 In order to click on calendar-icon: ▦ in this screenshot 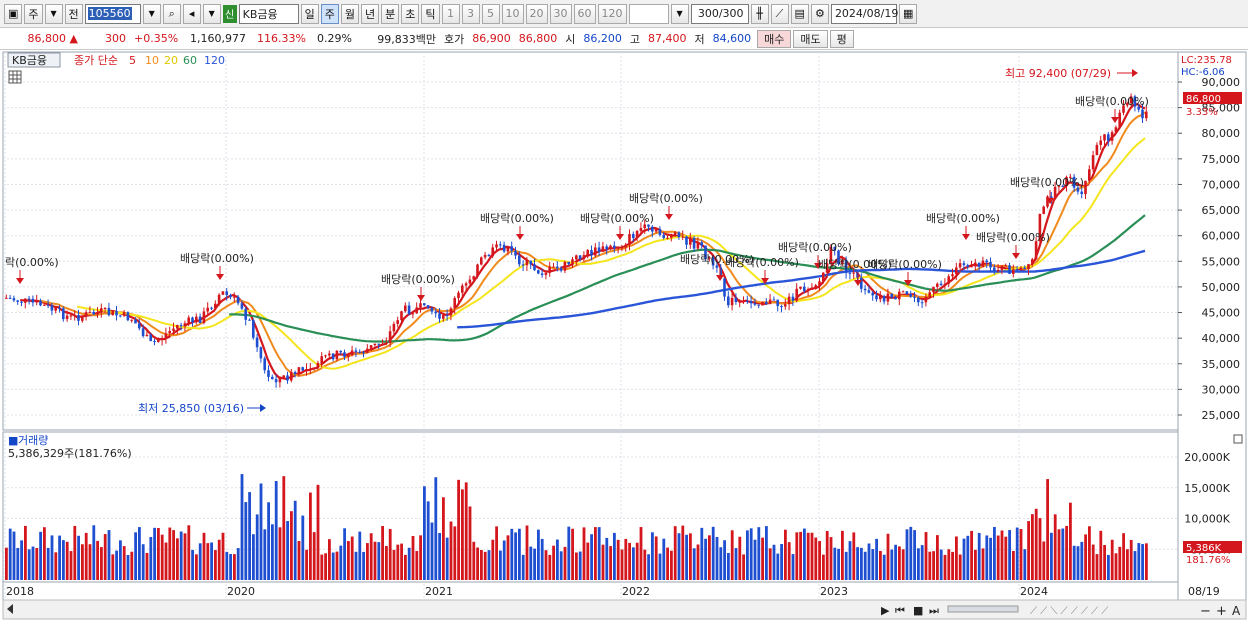, I will do `click(908, 13)`.